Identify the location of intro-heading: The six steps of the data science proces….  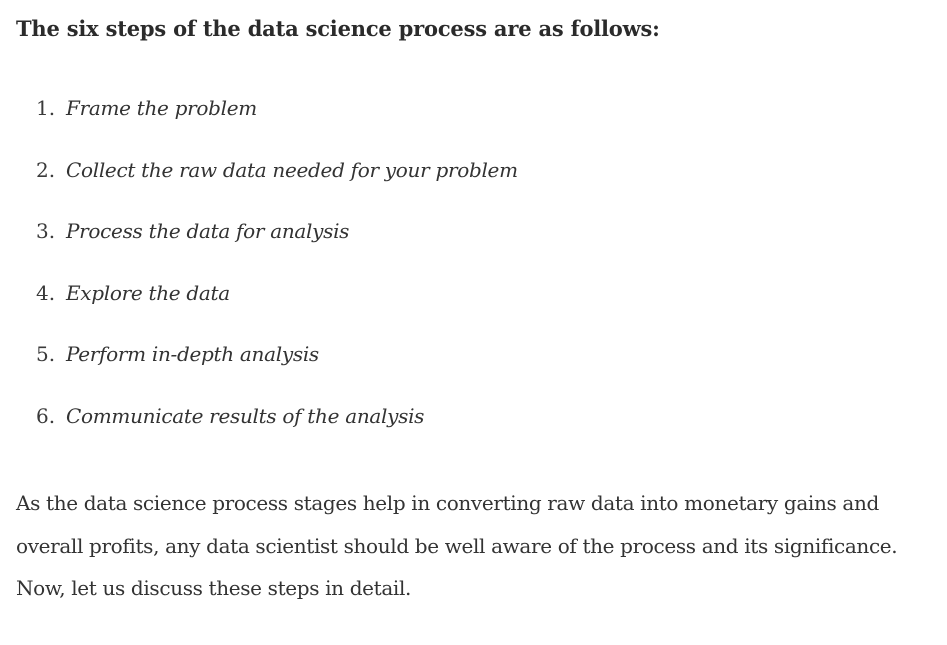
(338, 28).